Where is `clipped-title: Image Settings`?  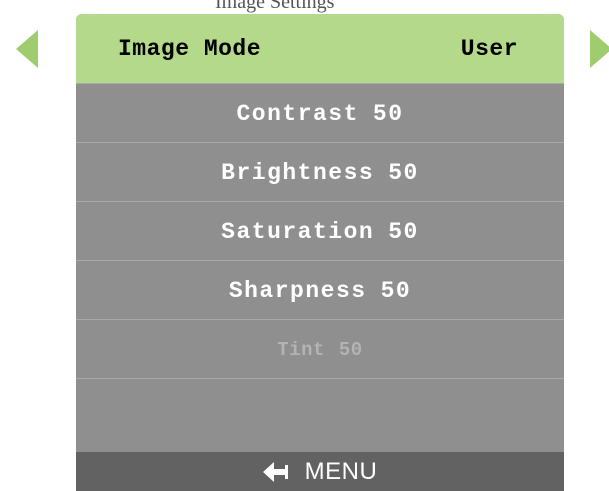 clipped-title: Image Settings is located at coordinates (275, 6).